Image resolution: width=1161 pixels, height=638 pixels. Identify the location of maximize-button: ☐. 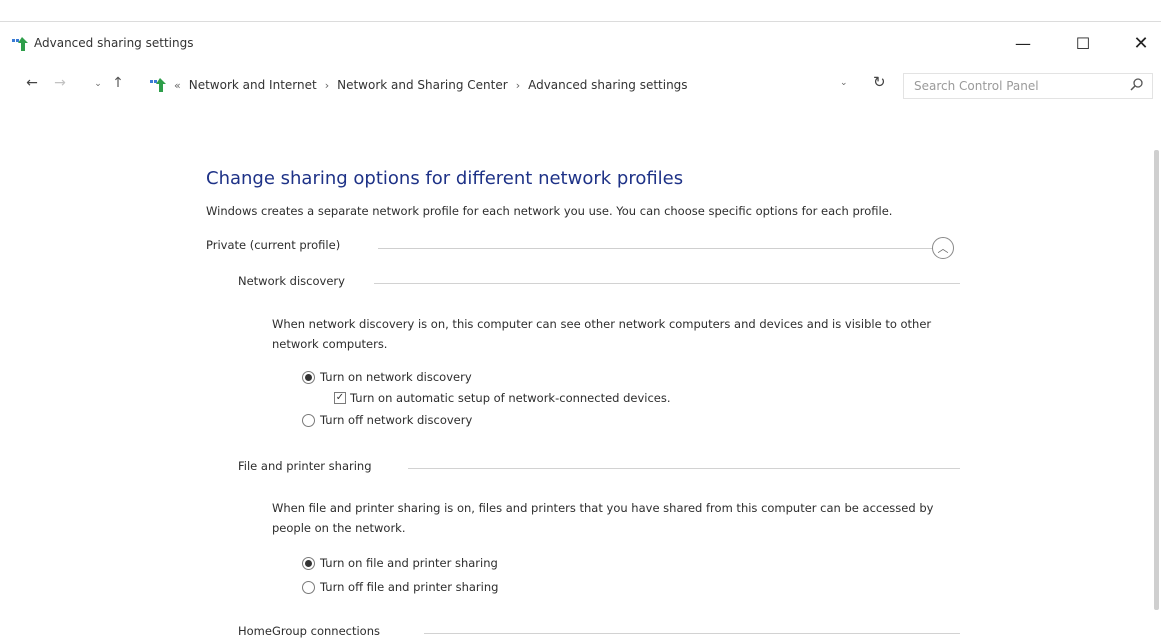
(1083, 43).